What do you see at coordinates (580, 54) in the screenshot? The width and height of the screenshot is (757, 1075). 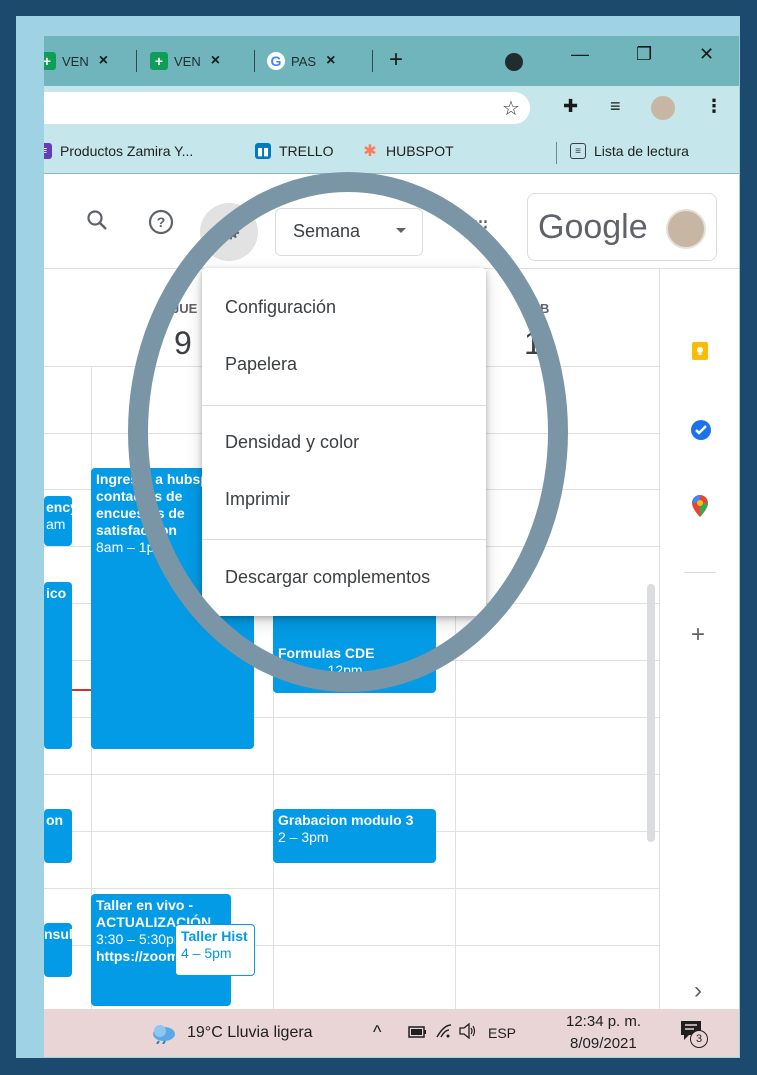 I see `minimize-button: —` at bounding box center [580, 54].